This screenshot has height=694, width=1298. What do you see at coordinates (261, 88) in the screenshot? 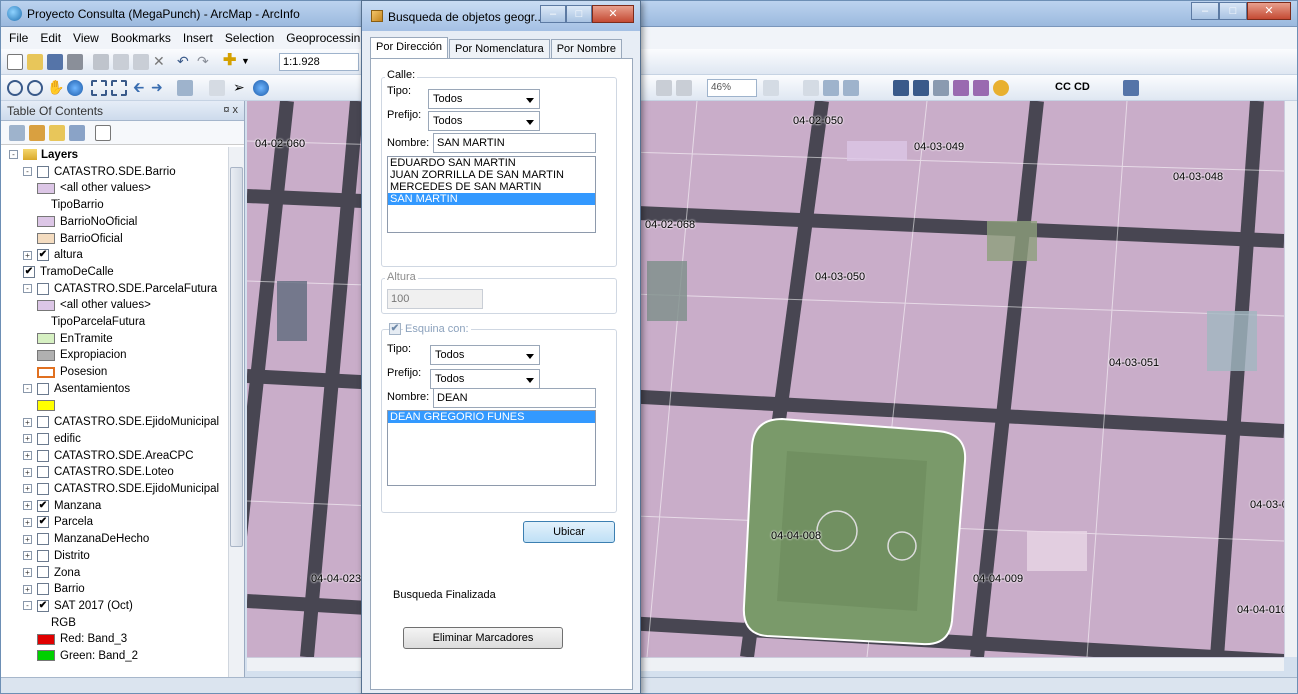
I see `identify-icon` at bounding box center [261, 88].